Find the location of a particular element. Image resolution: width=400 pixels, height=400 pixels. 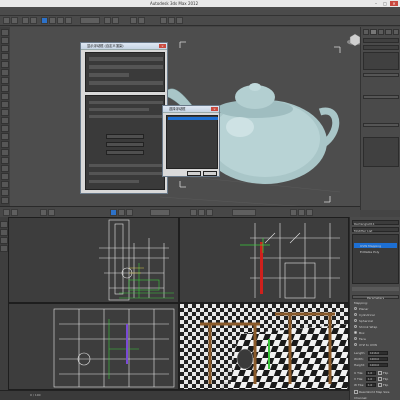

object-name-field is located at coordinates (381, 40).